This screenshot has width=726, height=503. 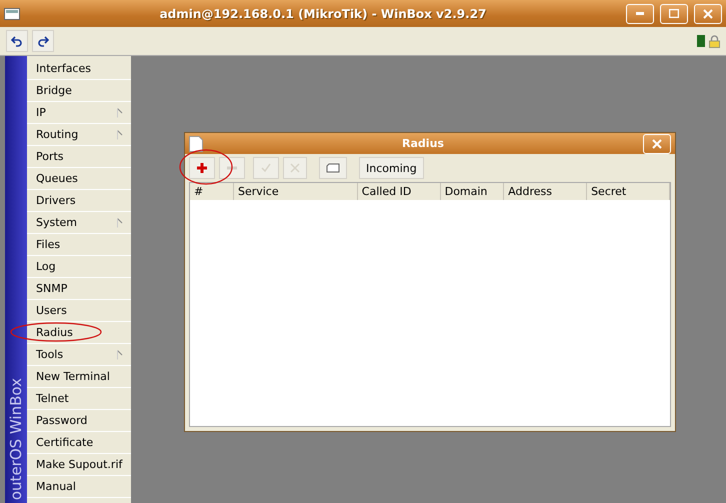 I want to click on undo-button, so click(x=17, y=41).